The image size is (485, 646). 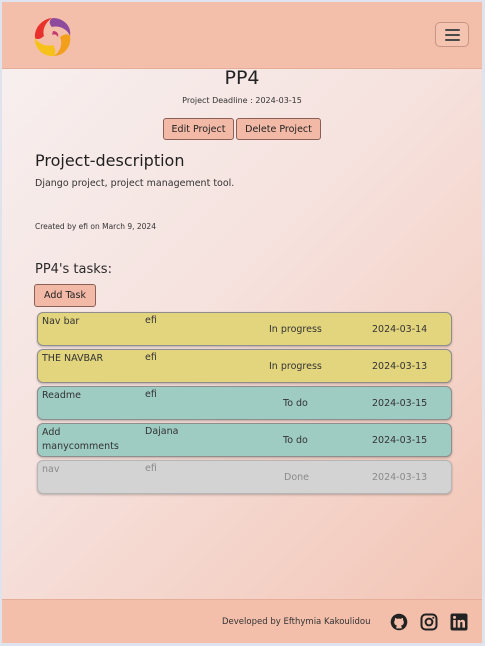 I want to click on task-title: Add manycomments, so click(x=80, y=439).